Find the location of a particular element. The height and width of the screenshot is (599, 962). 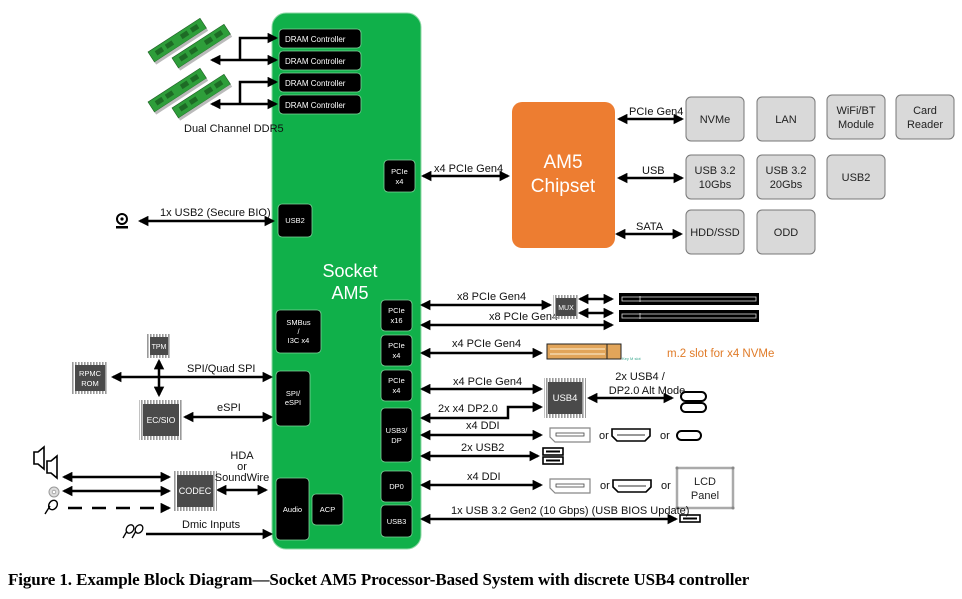

pcie-x16-slot-icon is located at coordinates (689, 316).